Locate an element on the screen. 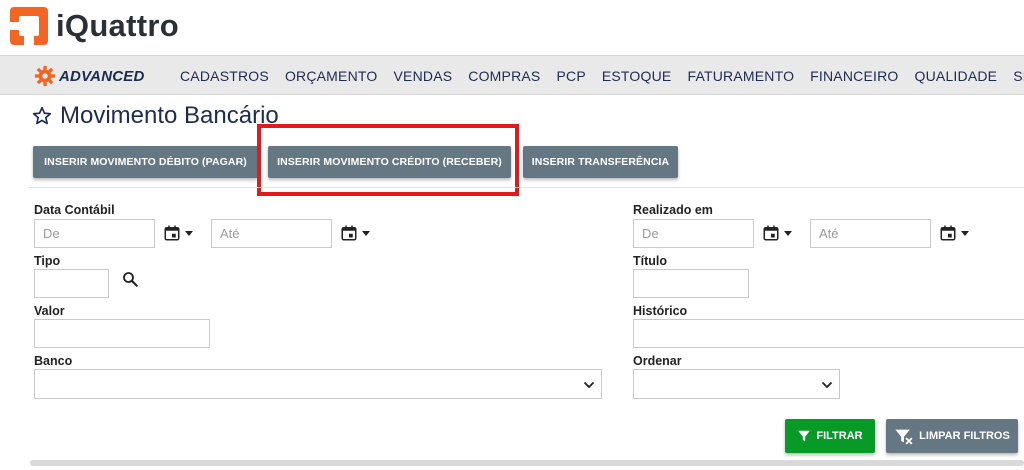 Image resolution: width=1024 pixels, height=470 pixels. tipo-input is located at coordinates (71, 283).